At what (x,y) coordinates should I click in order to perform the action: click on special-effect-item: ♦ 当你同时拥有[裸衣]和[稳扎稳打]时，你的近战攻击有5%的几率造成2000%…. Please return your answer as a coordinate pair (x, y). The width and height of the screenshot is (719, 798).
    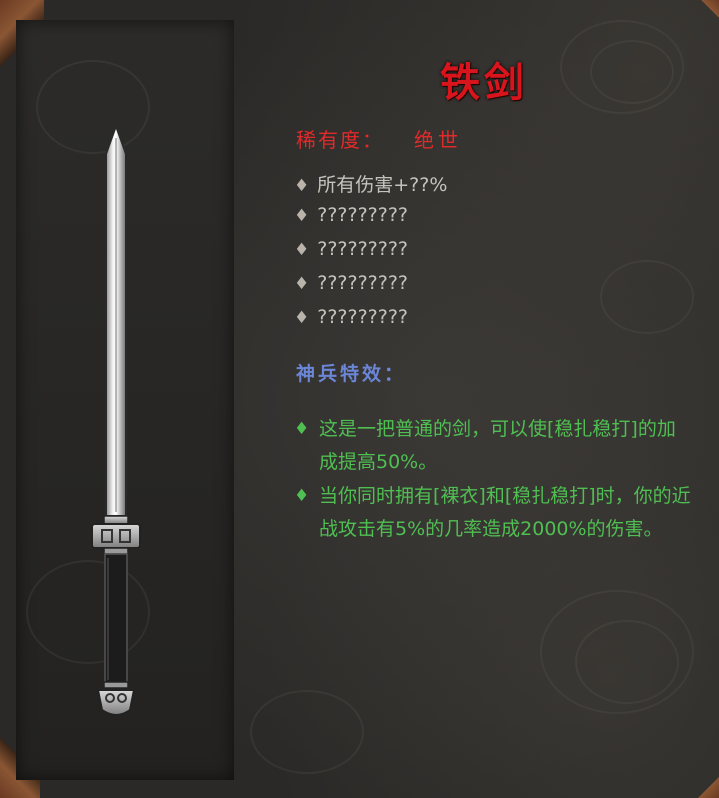
    Looking at the image, I should click on (494, 513).